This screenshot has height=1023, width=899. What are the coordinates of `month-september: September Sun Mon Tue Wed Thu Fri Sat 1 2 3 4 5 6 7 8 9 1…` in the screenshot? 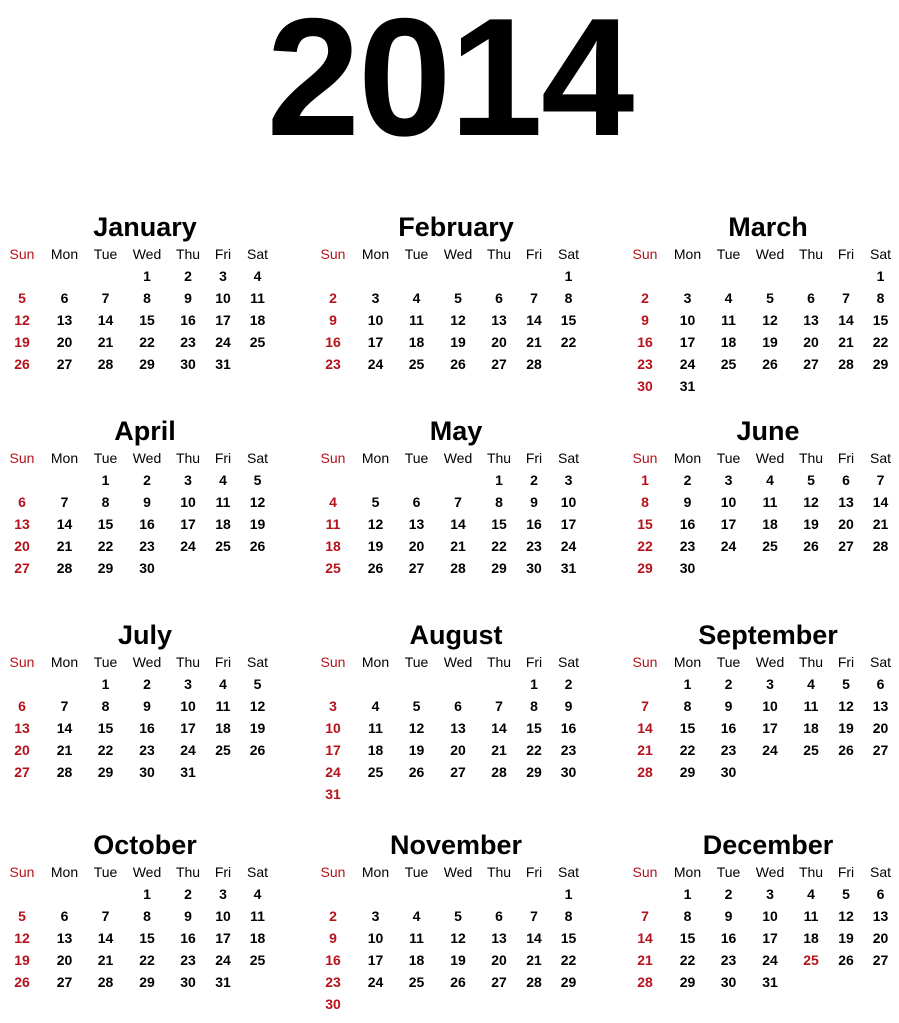 It's located at (761, 701).